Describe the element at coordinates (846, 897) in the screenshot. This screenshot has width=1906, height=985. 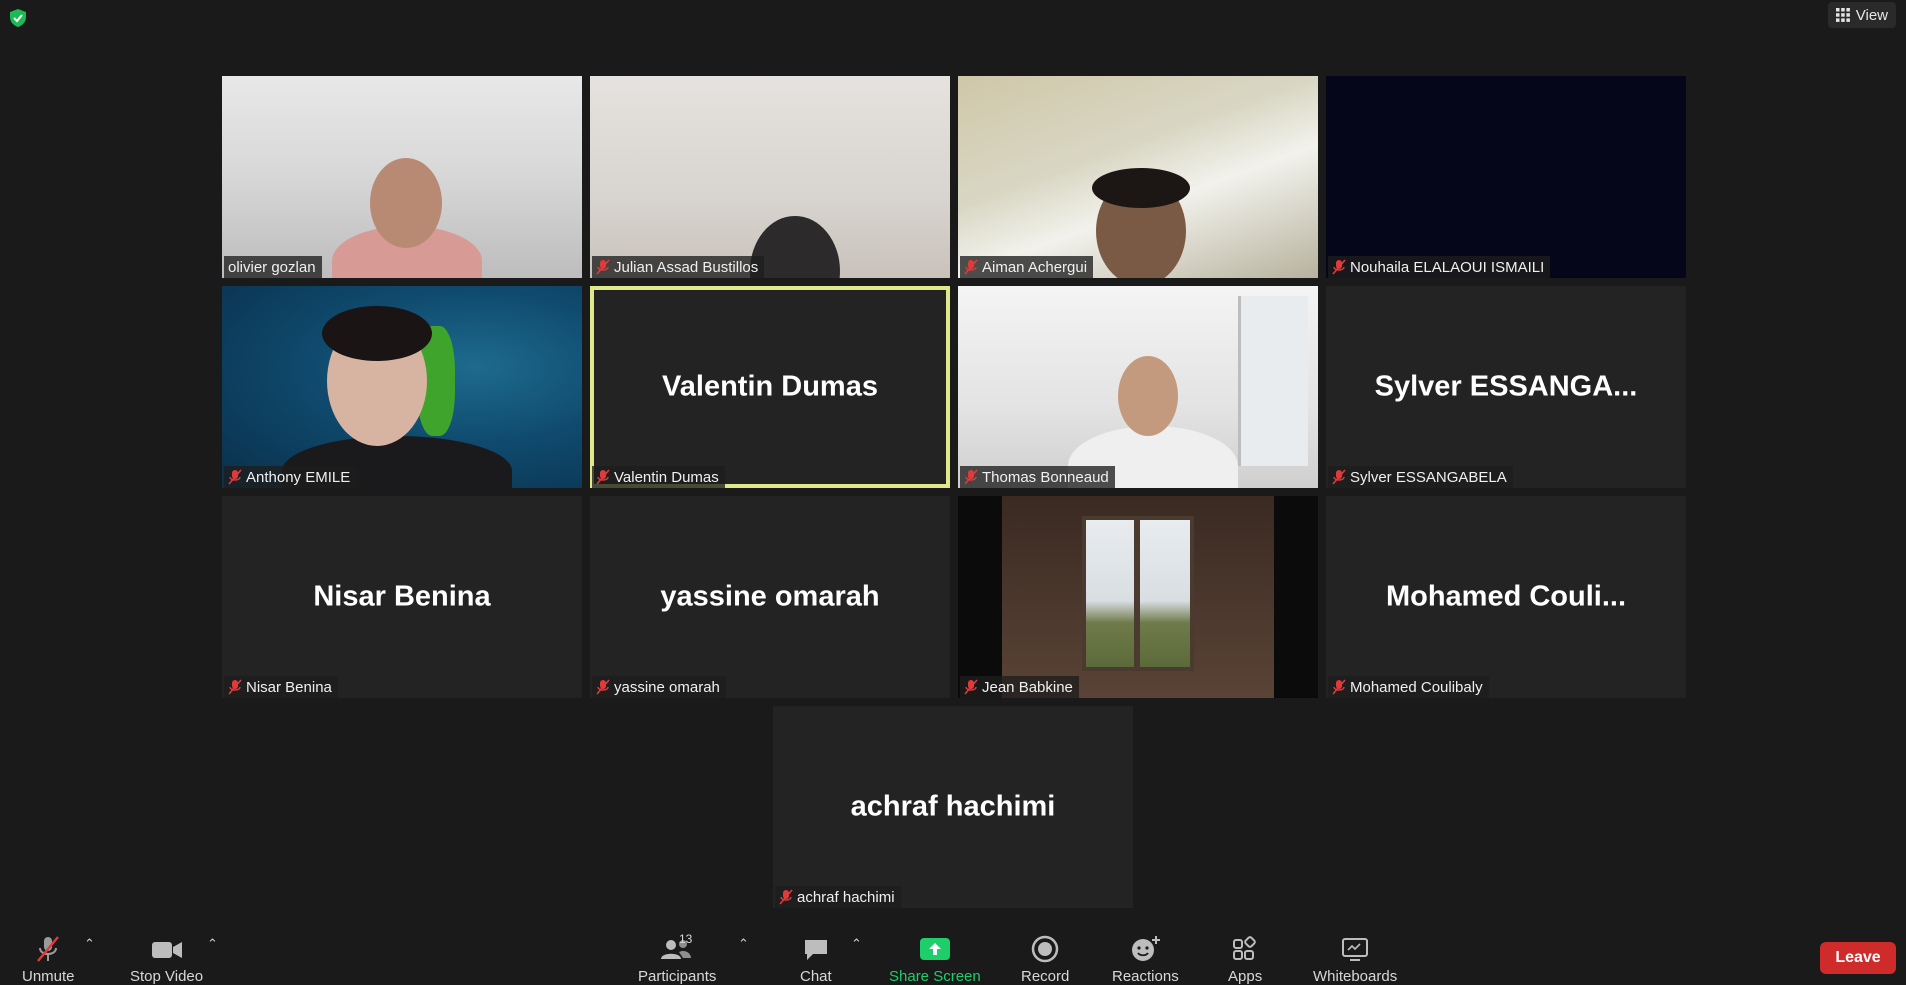
I see `name-text: achraf hachimi` at that location.